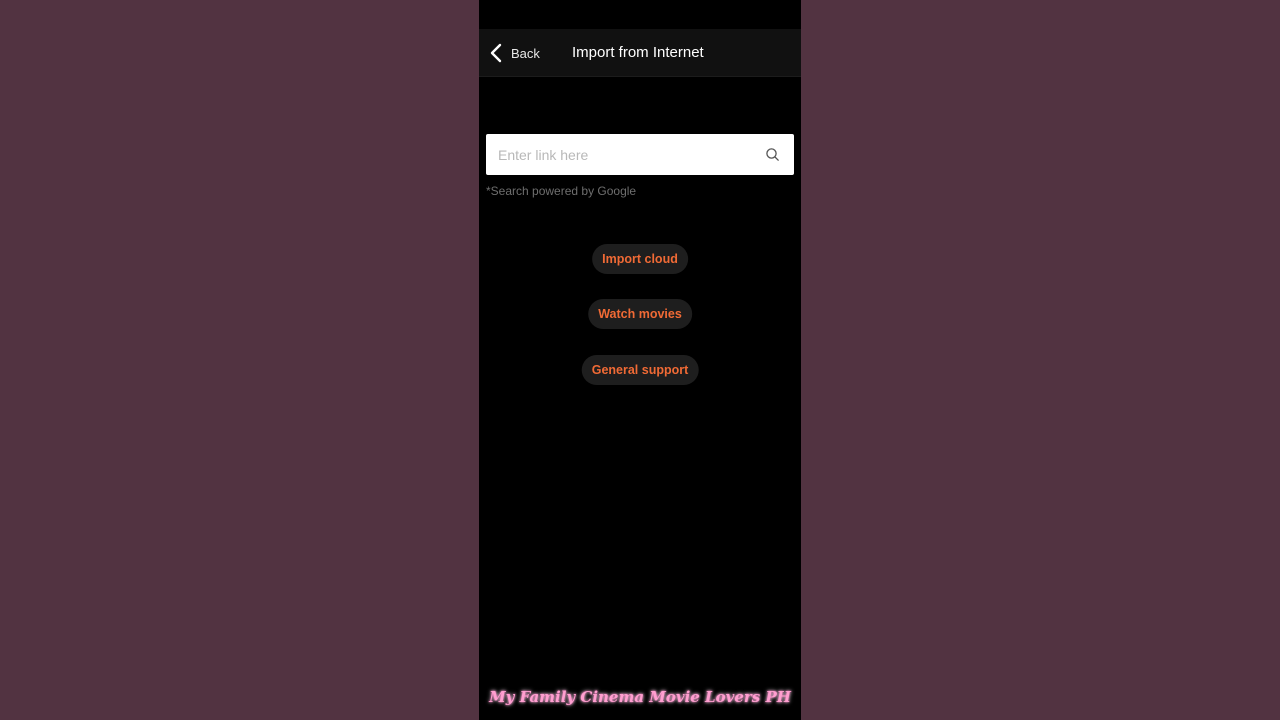 Image resolution: width=1280 pixels, height=720 pixels. I want to click on search-icon, so click(772, 154).